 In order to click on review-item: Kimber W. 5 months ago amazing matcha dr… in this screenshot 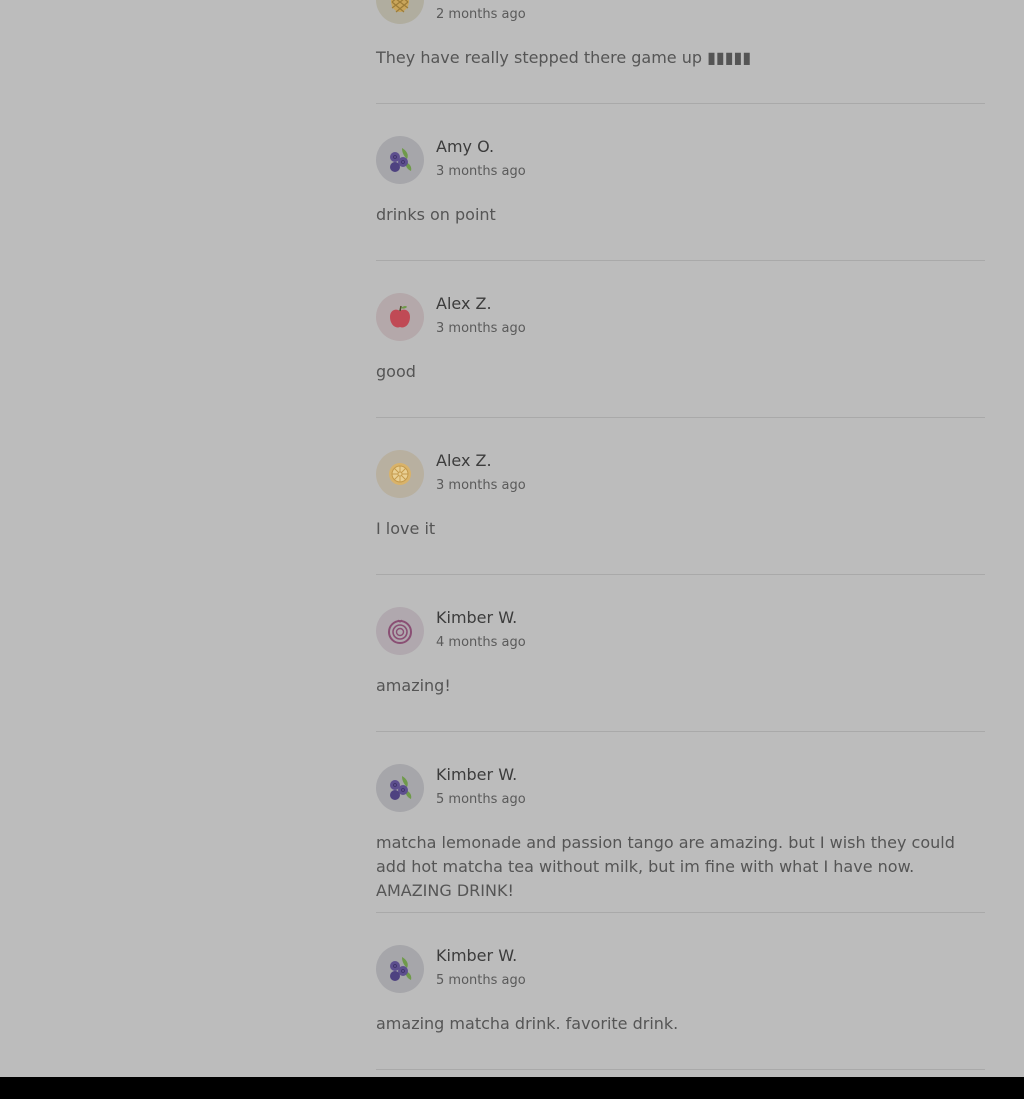, I will do `click(680, 991)`.